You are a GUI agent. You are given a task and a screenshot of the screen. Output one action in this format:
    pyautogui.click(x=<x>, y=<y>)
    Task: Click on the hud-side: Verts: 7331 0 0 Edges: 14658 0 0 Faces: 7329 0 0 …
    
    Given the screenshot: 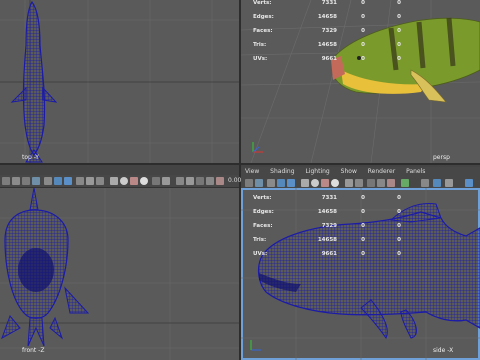 What is the action you would take?
    pyautogui.click(x=327, y=226)
    